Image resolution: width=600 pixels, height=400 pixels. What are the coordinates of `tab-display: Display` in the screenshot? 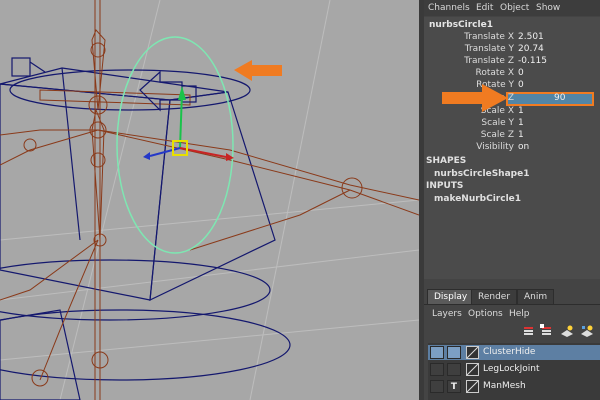 It's located at (451, 296).